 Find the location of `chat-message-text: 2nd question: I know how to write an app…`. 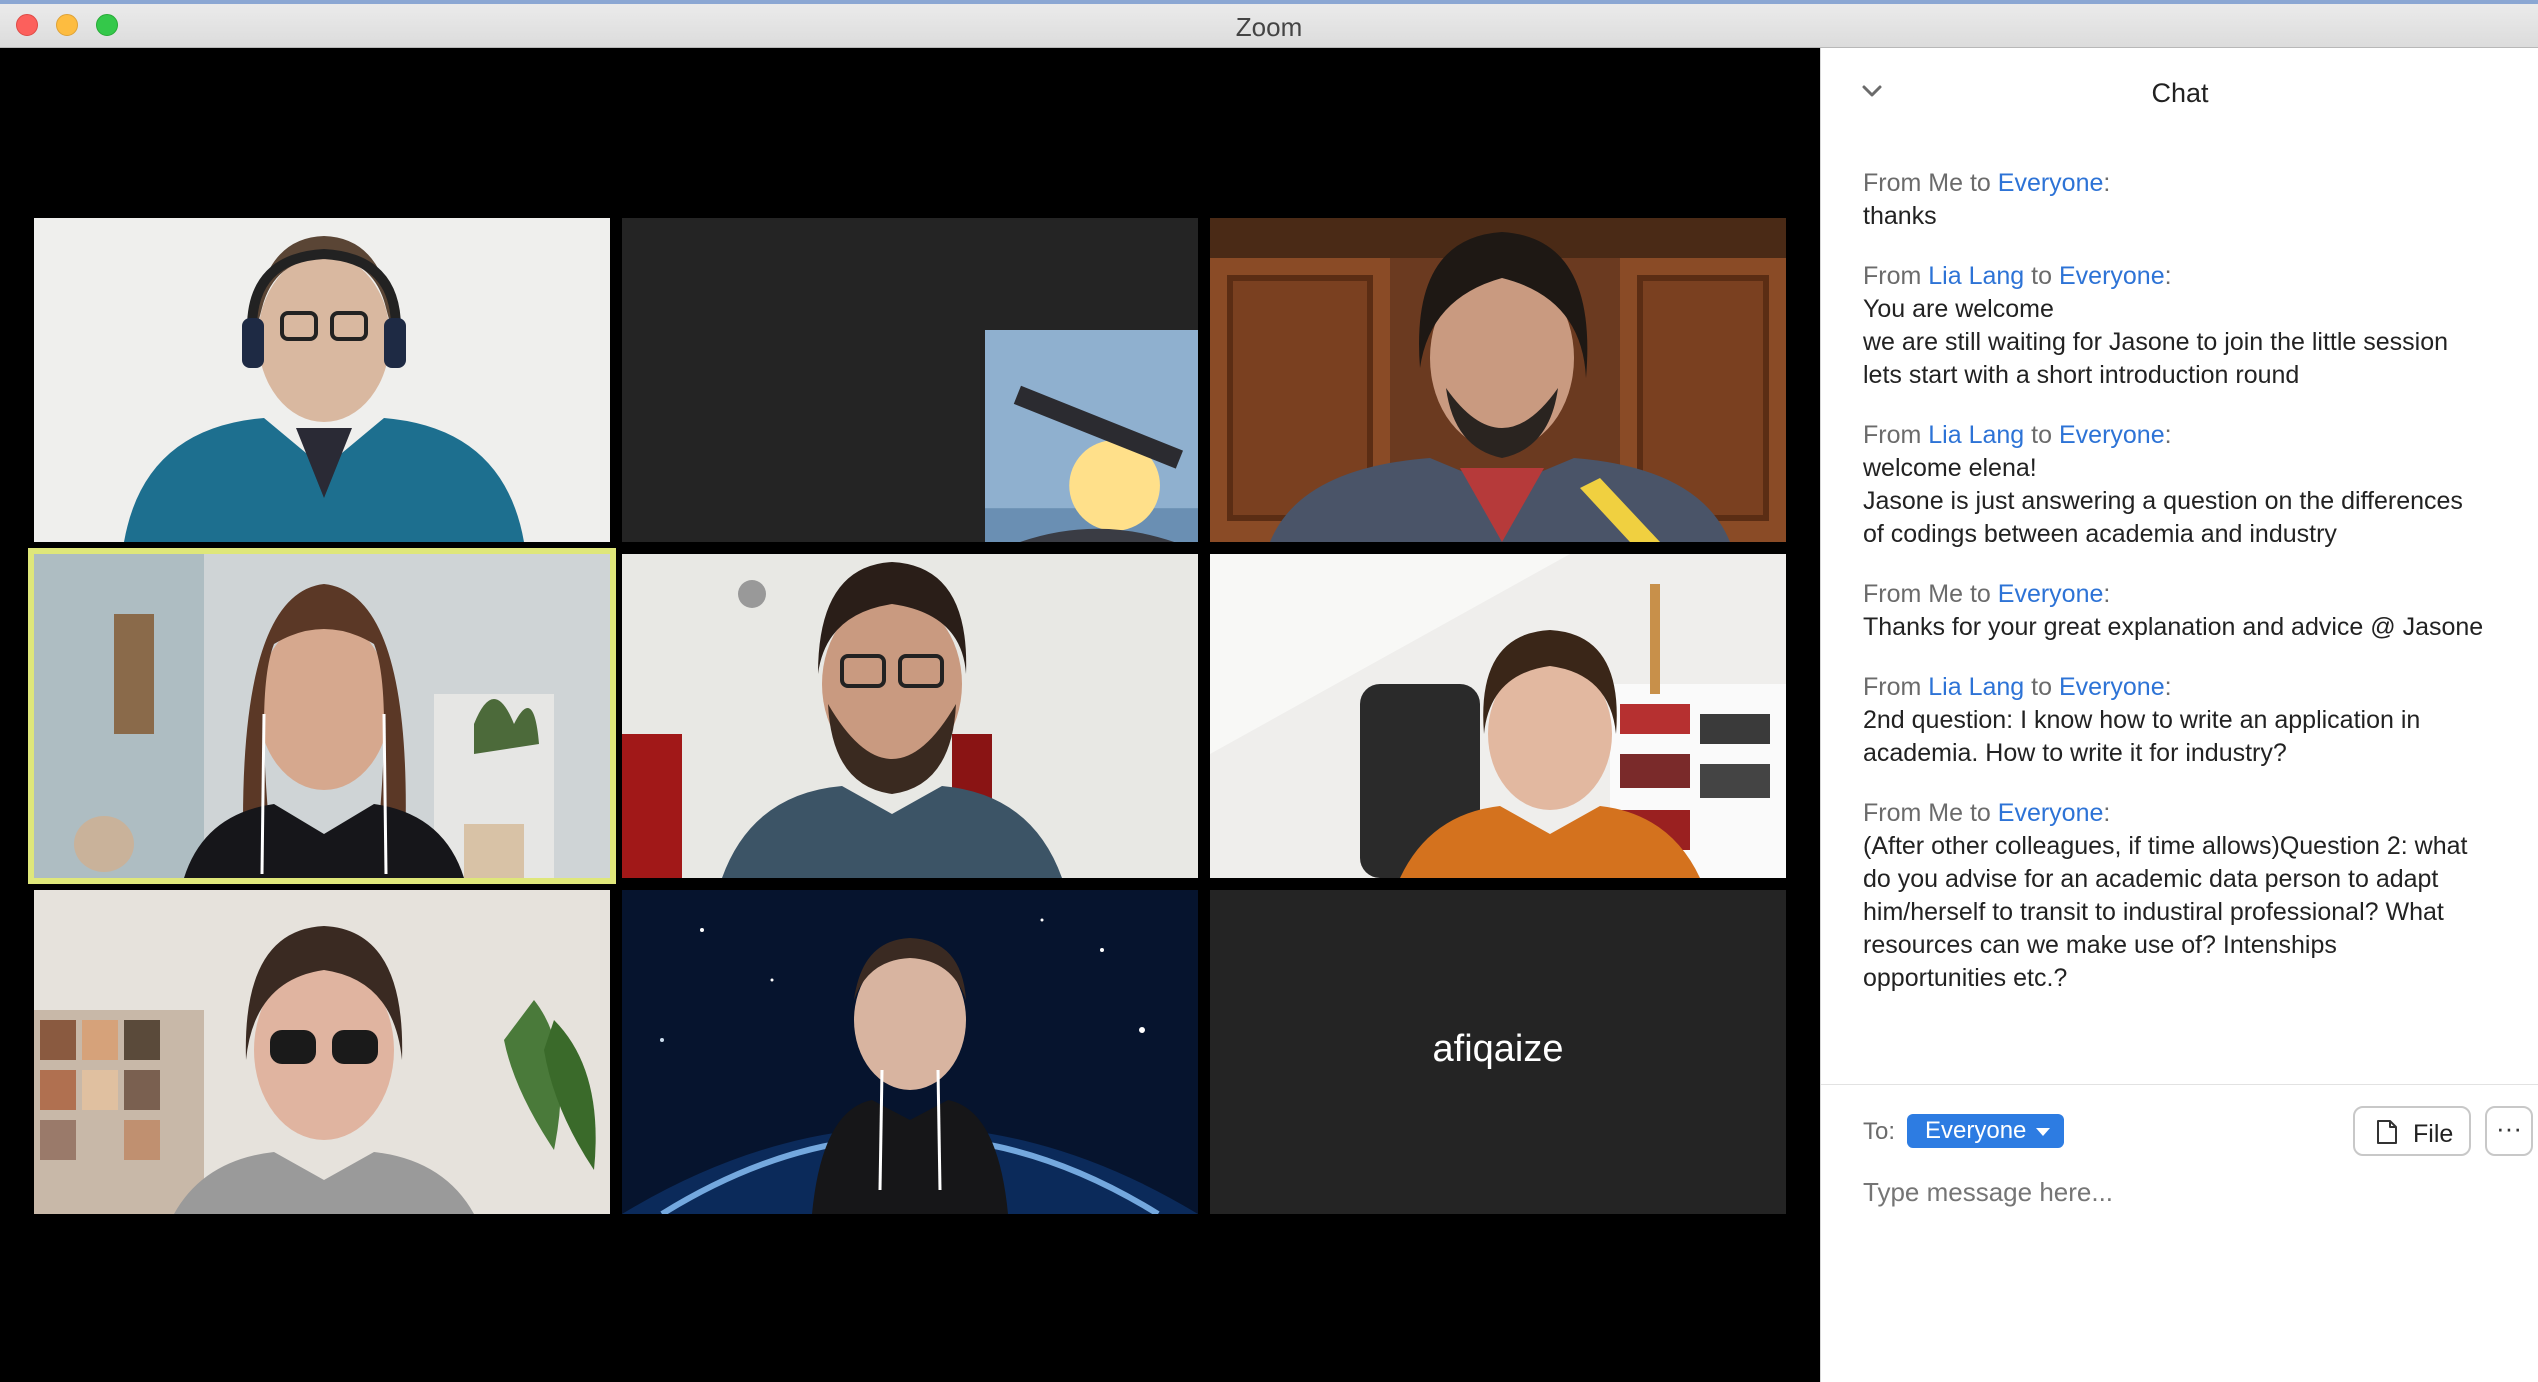

chat-message-text: 2nd question: I know how to write an app… is located at coordinates (2142, 720).